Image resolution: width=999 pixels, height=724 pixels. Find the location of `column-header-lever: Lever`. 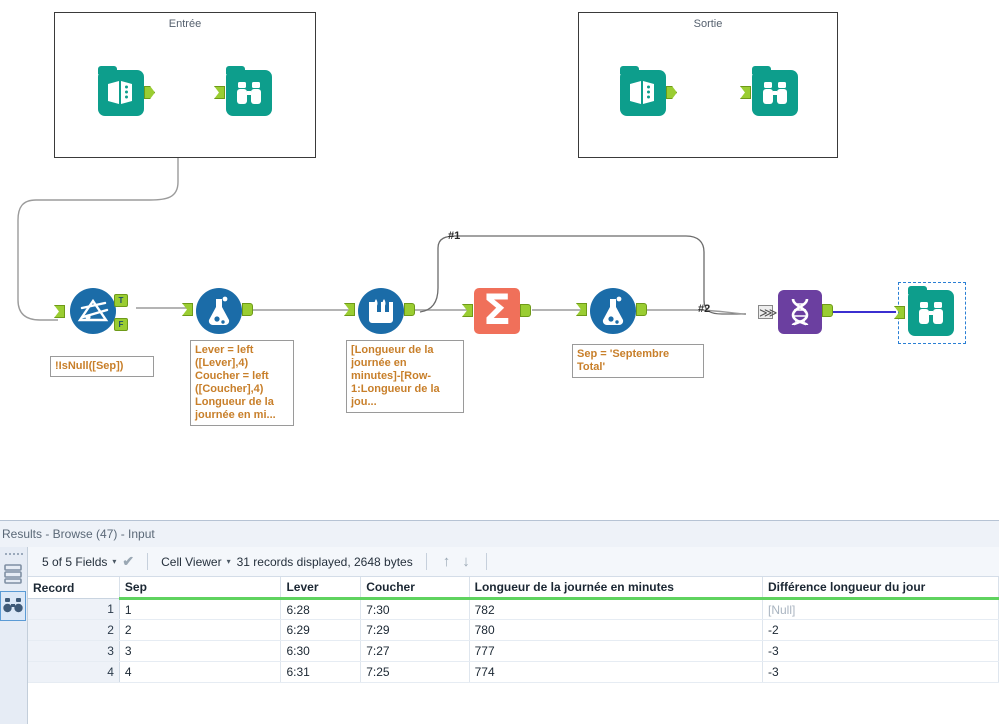

column-header-lever: Lever is located at coordinates (321, 588).